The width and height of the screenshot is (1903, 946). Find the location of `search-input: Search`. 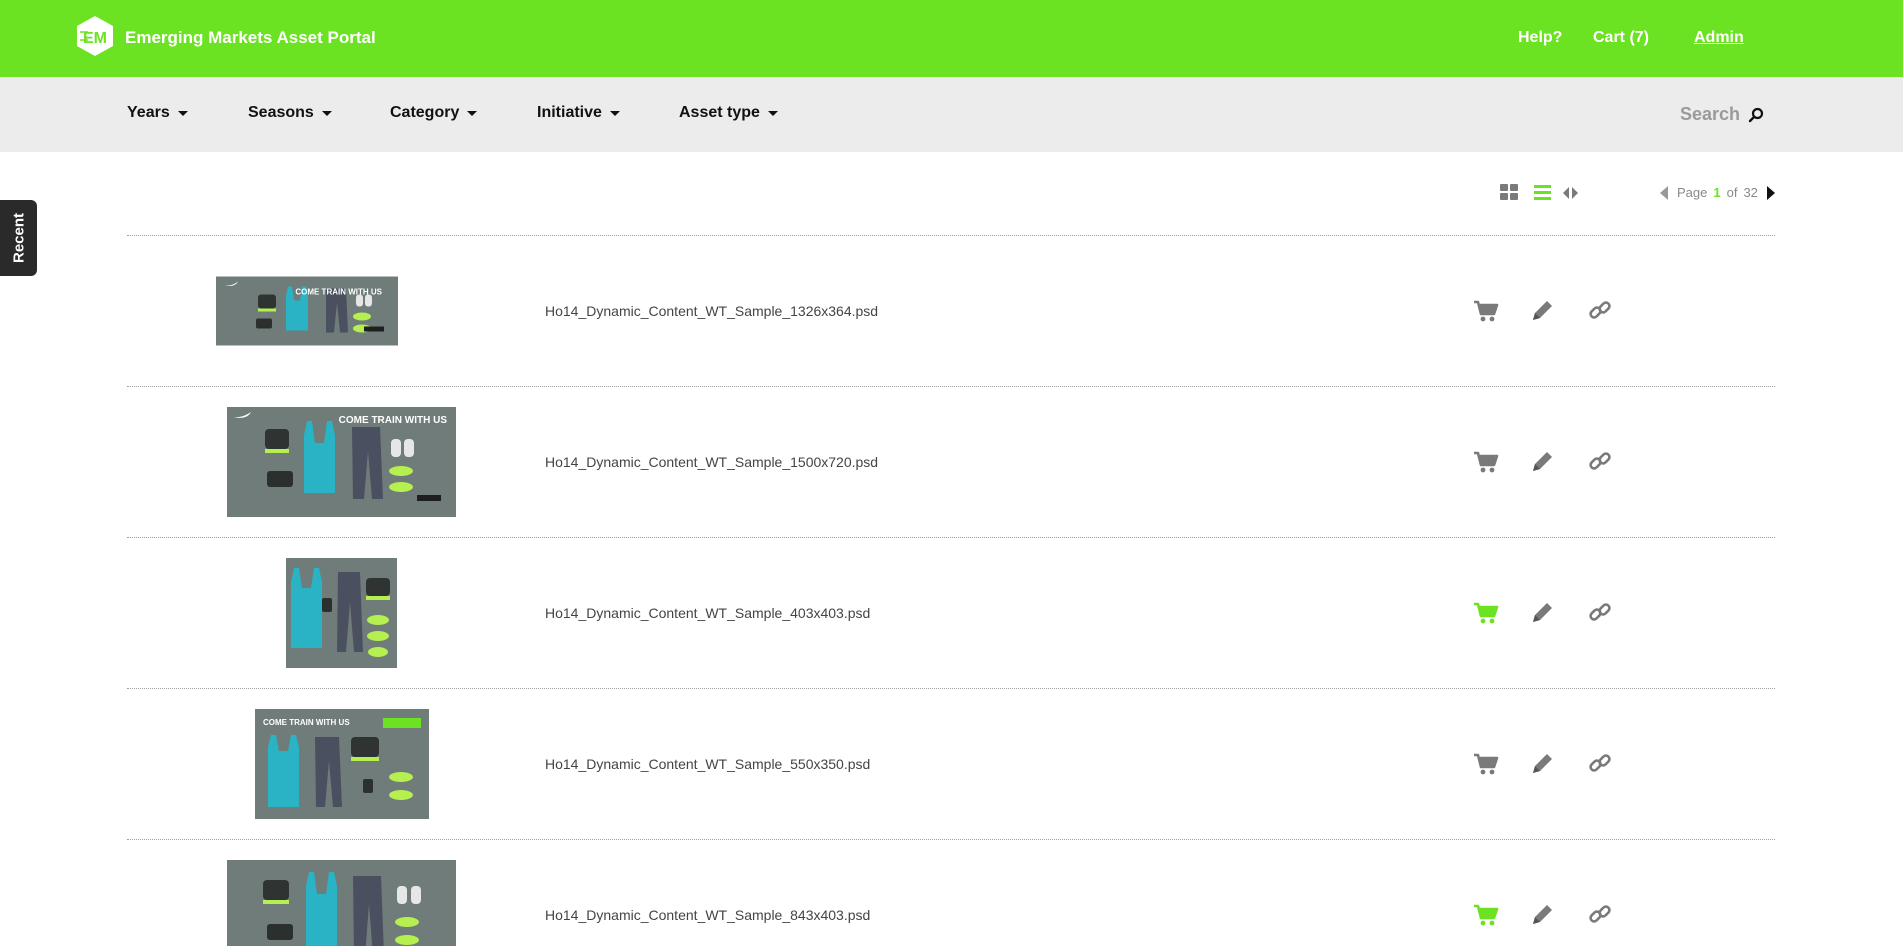

search-input: Search is located at coordinates (1722, 114).